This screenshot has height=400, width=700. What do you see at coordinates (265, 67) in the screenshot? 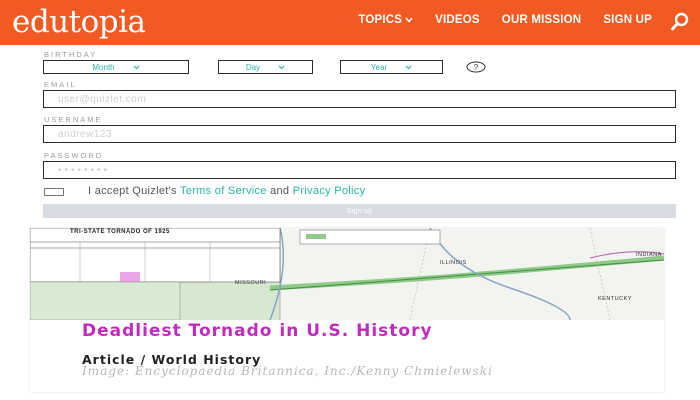
I see `birthday-day-select: Day` at bounding box center [265, 67].